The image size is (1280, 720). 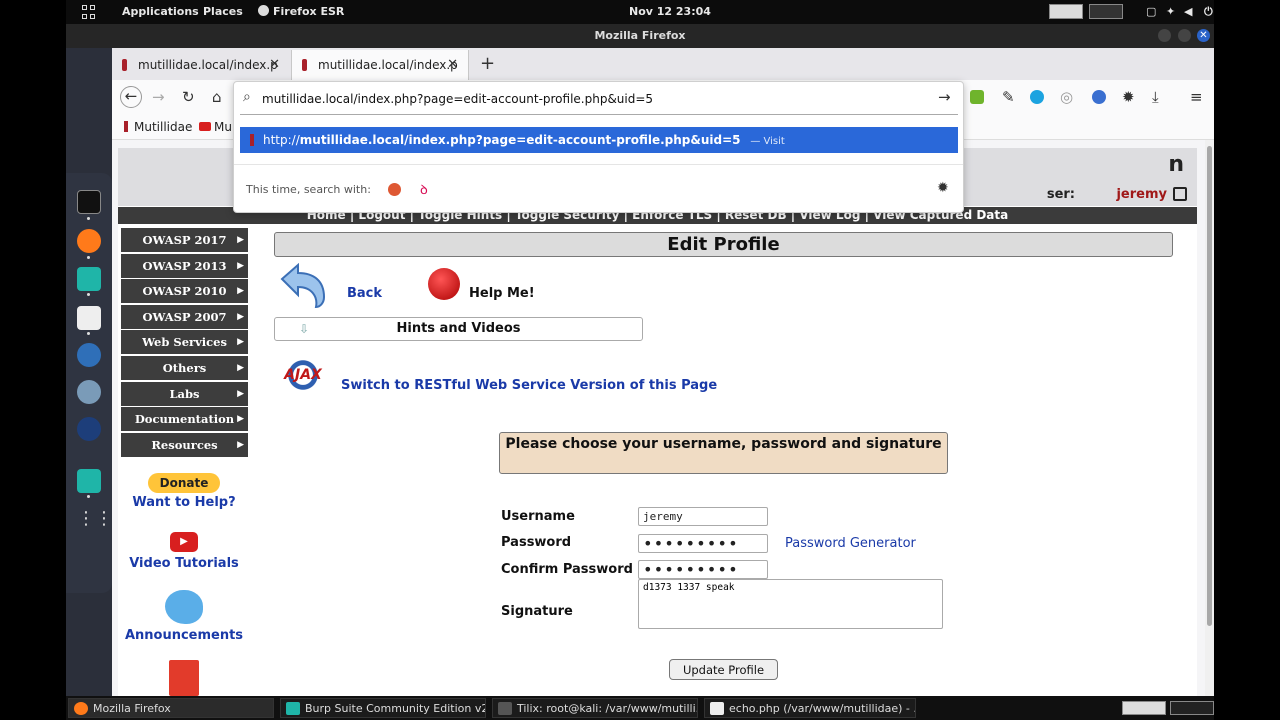 I want to click on pdf-icon, so click(x=184, y=678).